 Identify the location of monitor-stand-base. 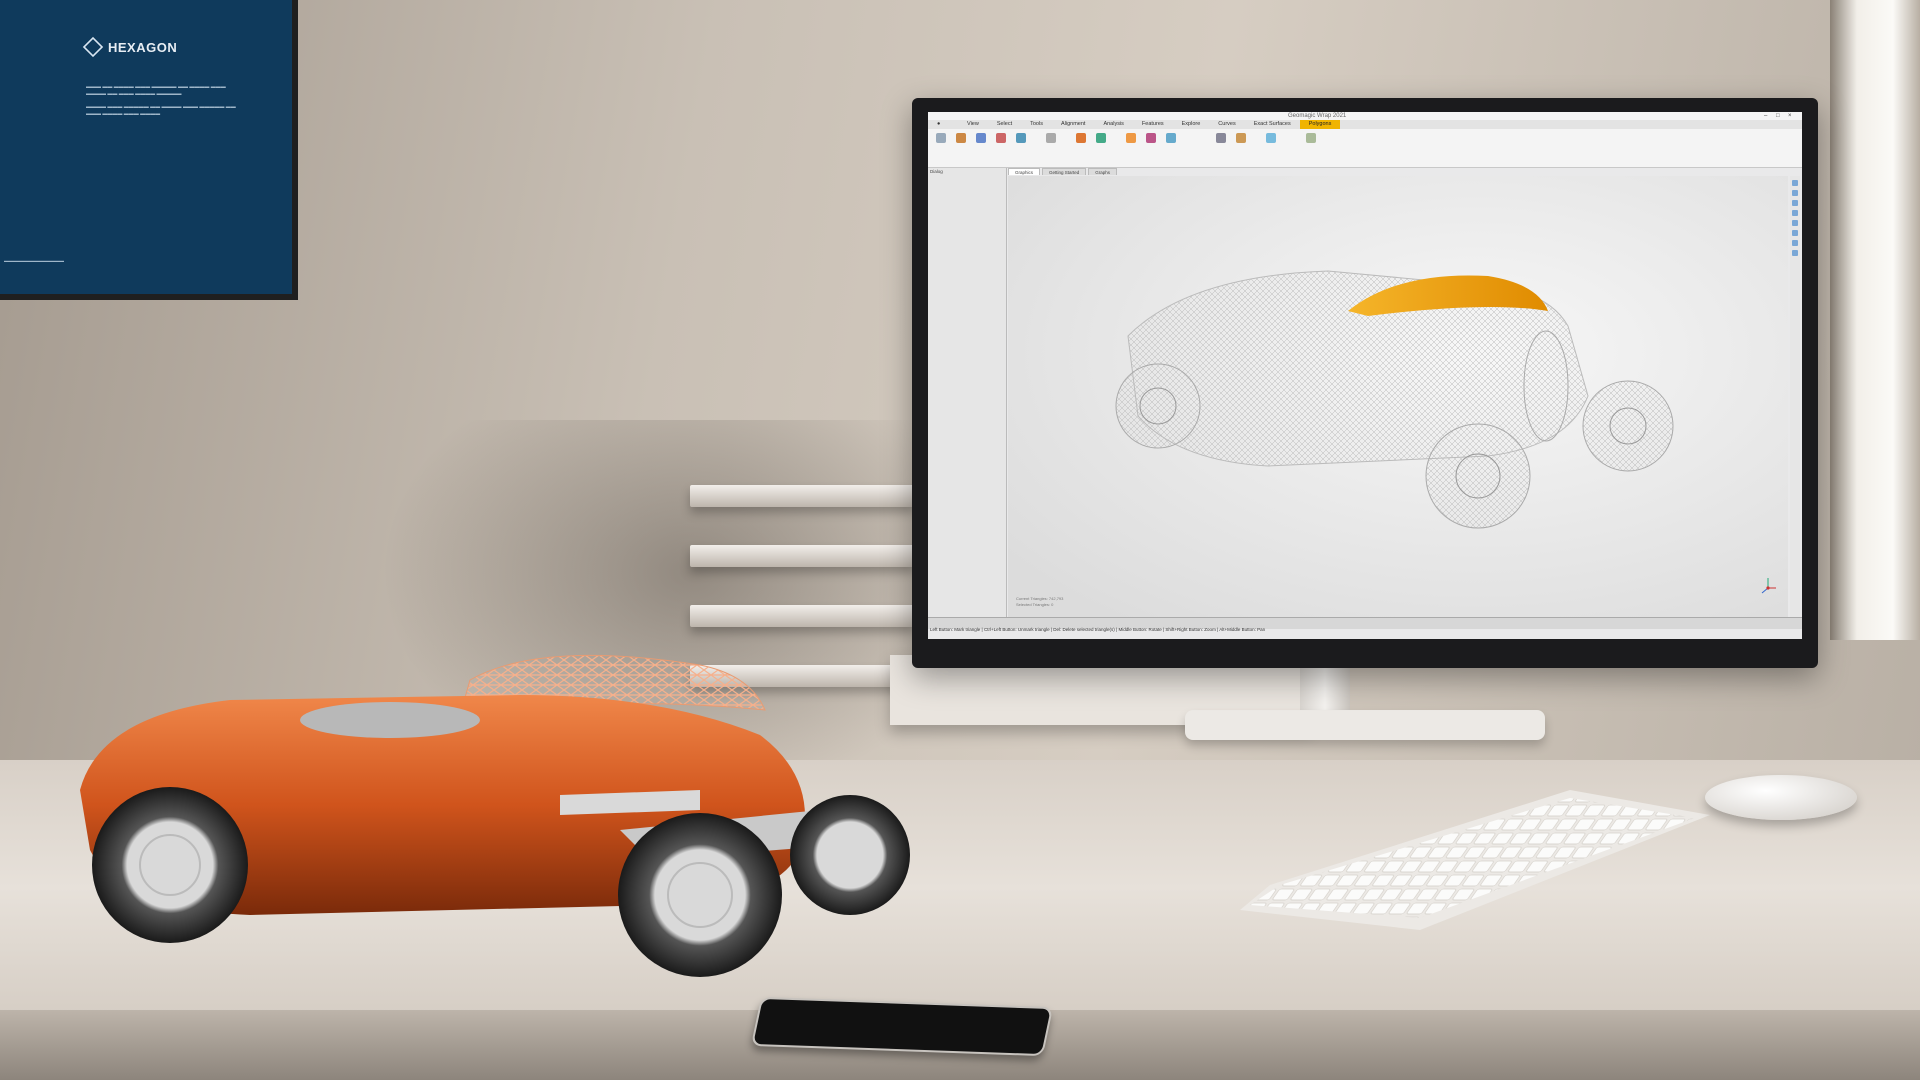
(1365, 725).